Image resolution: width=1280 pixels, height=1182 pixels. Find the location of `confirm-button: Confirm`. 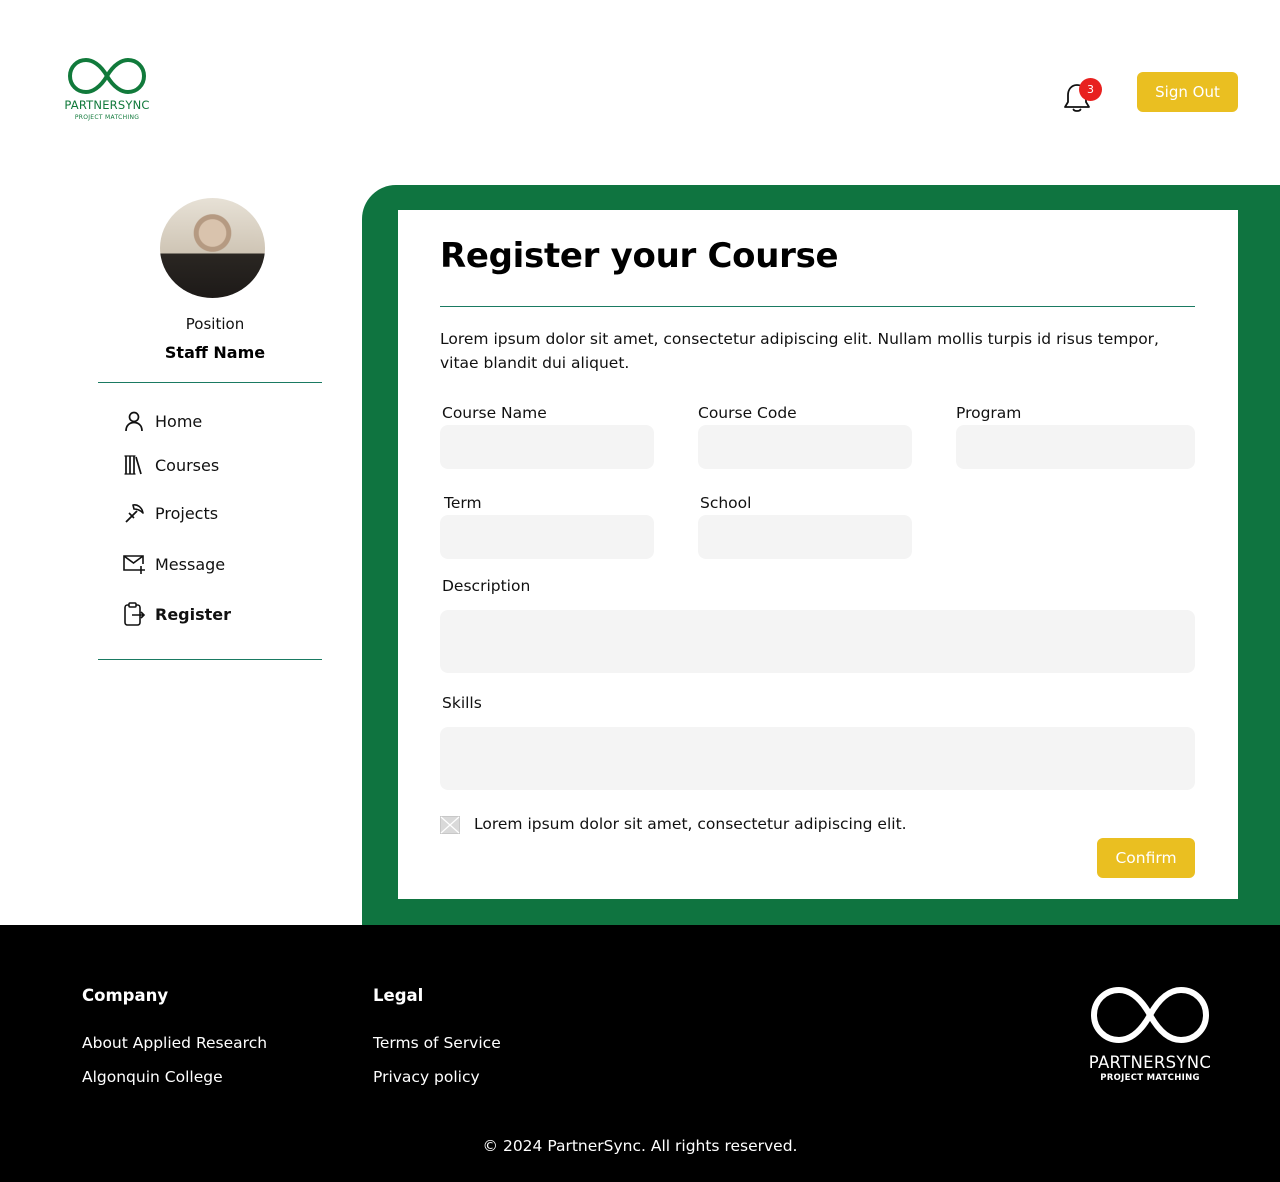

confirm-button: Confirm is located at coordinates (1146, 858).